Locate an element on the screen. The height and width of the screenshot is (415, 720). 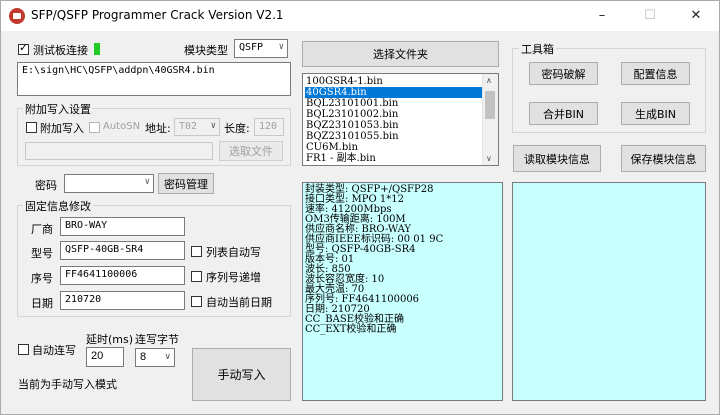
connection-status-indicator is located at coordinates (97, 49).